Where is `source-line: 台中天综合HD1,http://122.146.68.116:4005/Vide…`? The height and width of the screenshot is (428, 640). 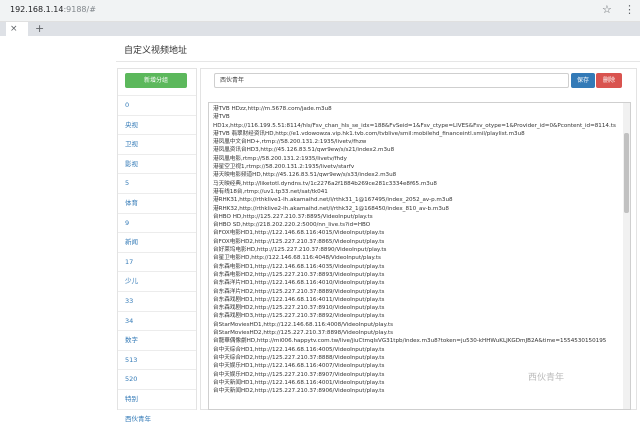
source-line: 台中天综合HD1,http://122.146.68.116:4005/Vide… is located at coordinates (418, 350).